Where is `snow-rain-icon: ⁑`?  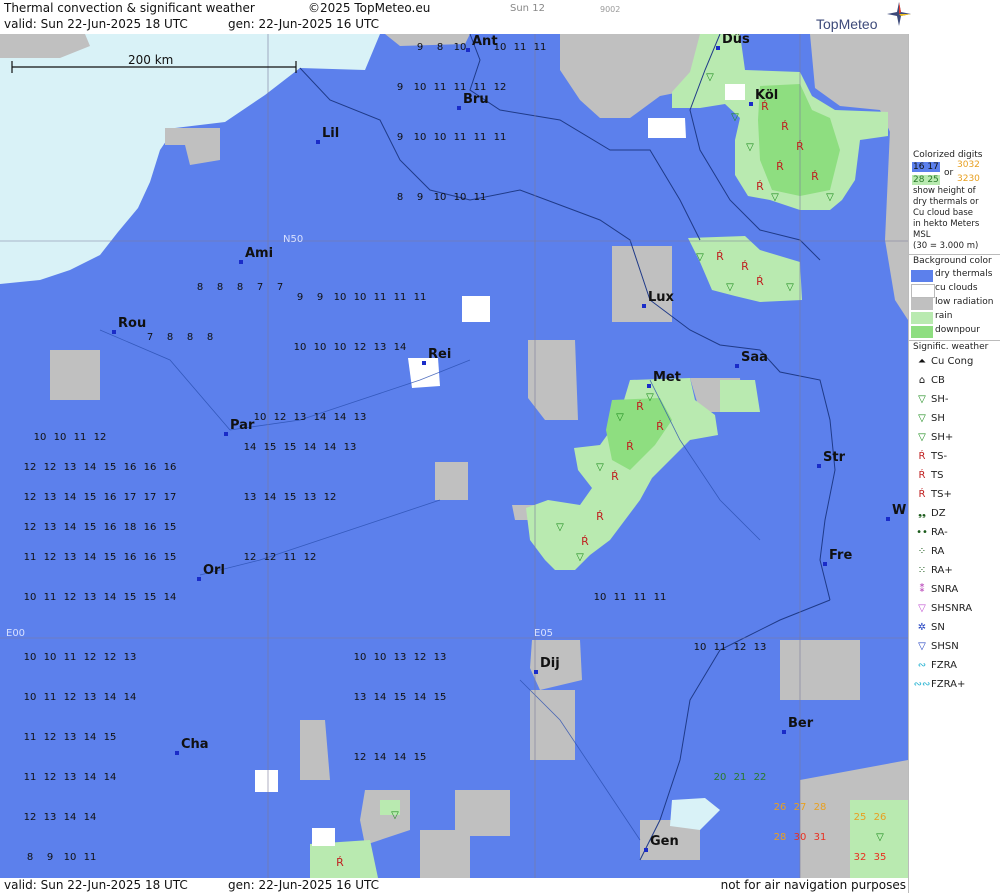 snow-rain-icon: ⁑ is located at coordinates (922, 589).